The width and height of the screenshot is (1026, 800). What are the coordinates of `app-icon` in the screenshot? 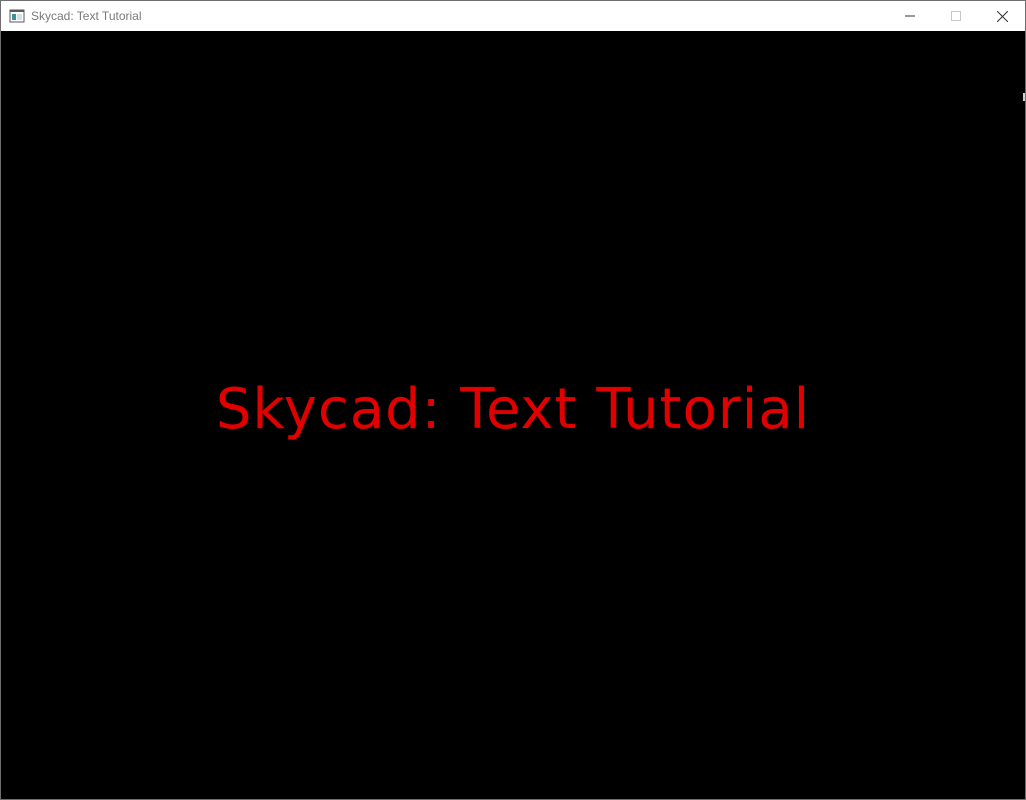 It's located at (17, 16).